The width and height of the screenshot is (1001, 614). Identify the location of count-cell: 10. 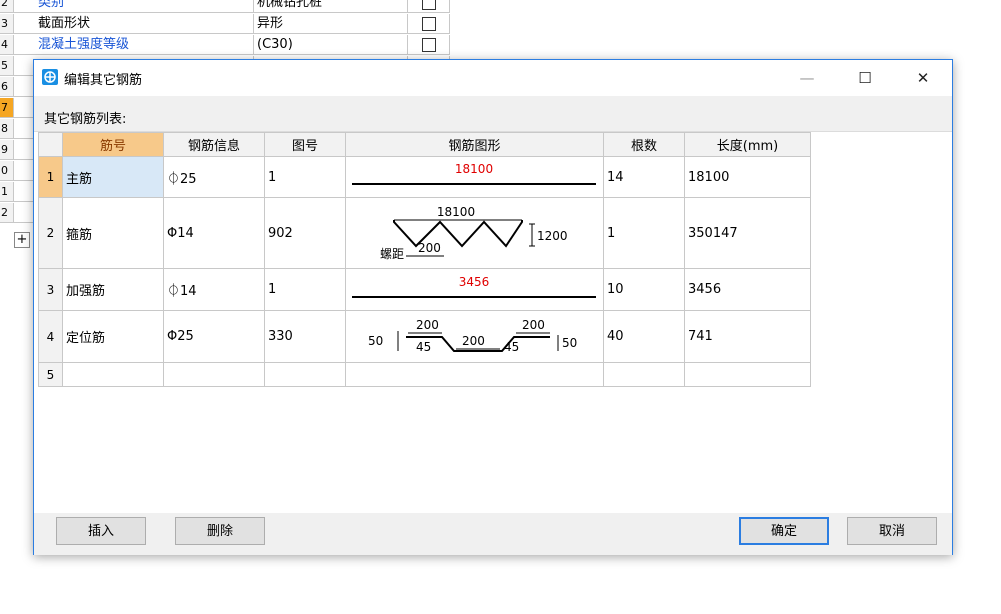
(644, 289).